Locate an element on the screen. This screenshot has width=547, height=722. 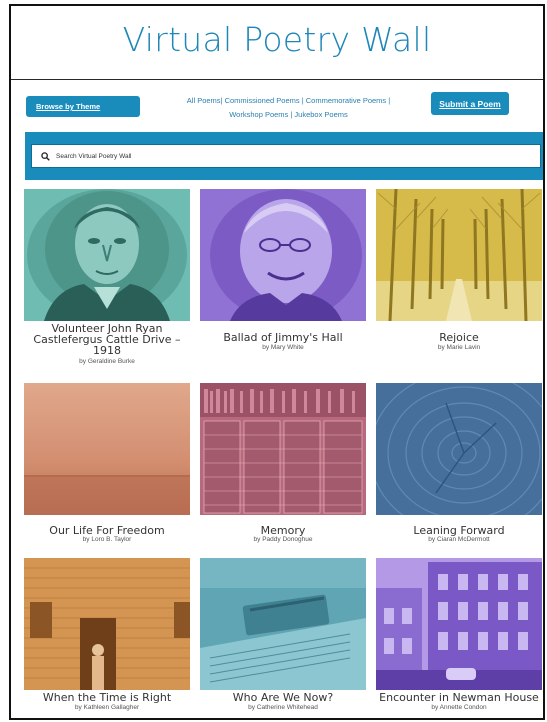
brick-house-icon is located at coordinates (107, 624).